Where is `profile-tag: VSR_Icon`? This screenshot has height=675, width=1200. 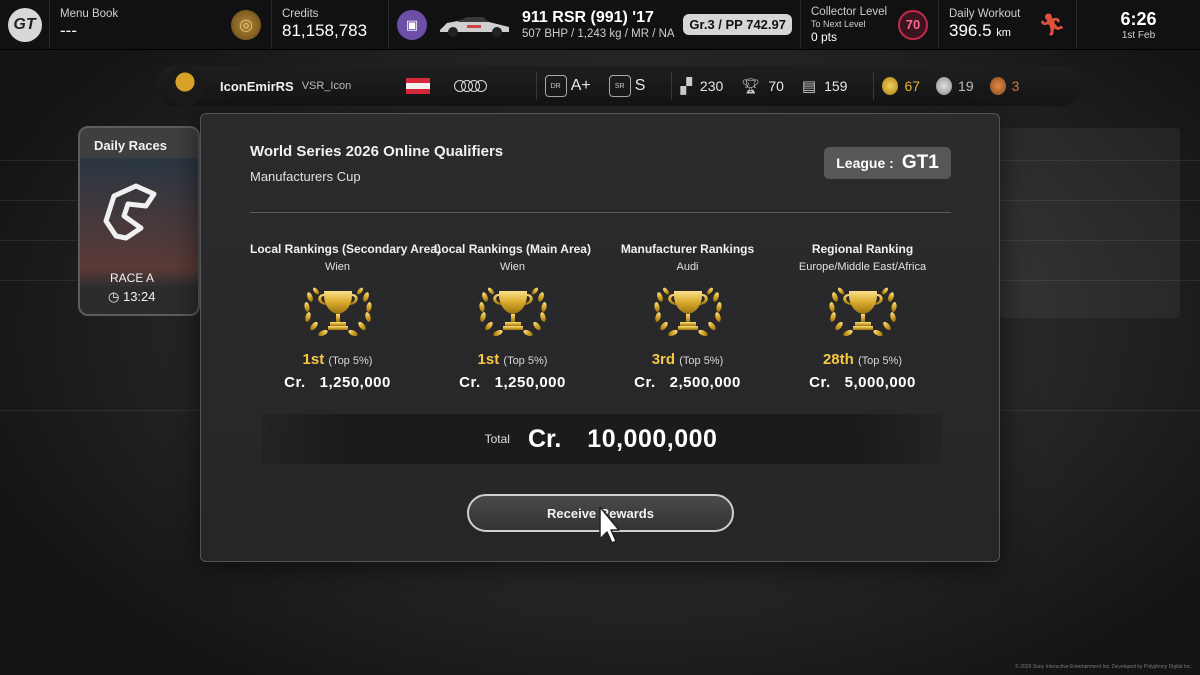
profile-tag: VSR_Icon is located at coordinates (326, 86).